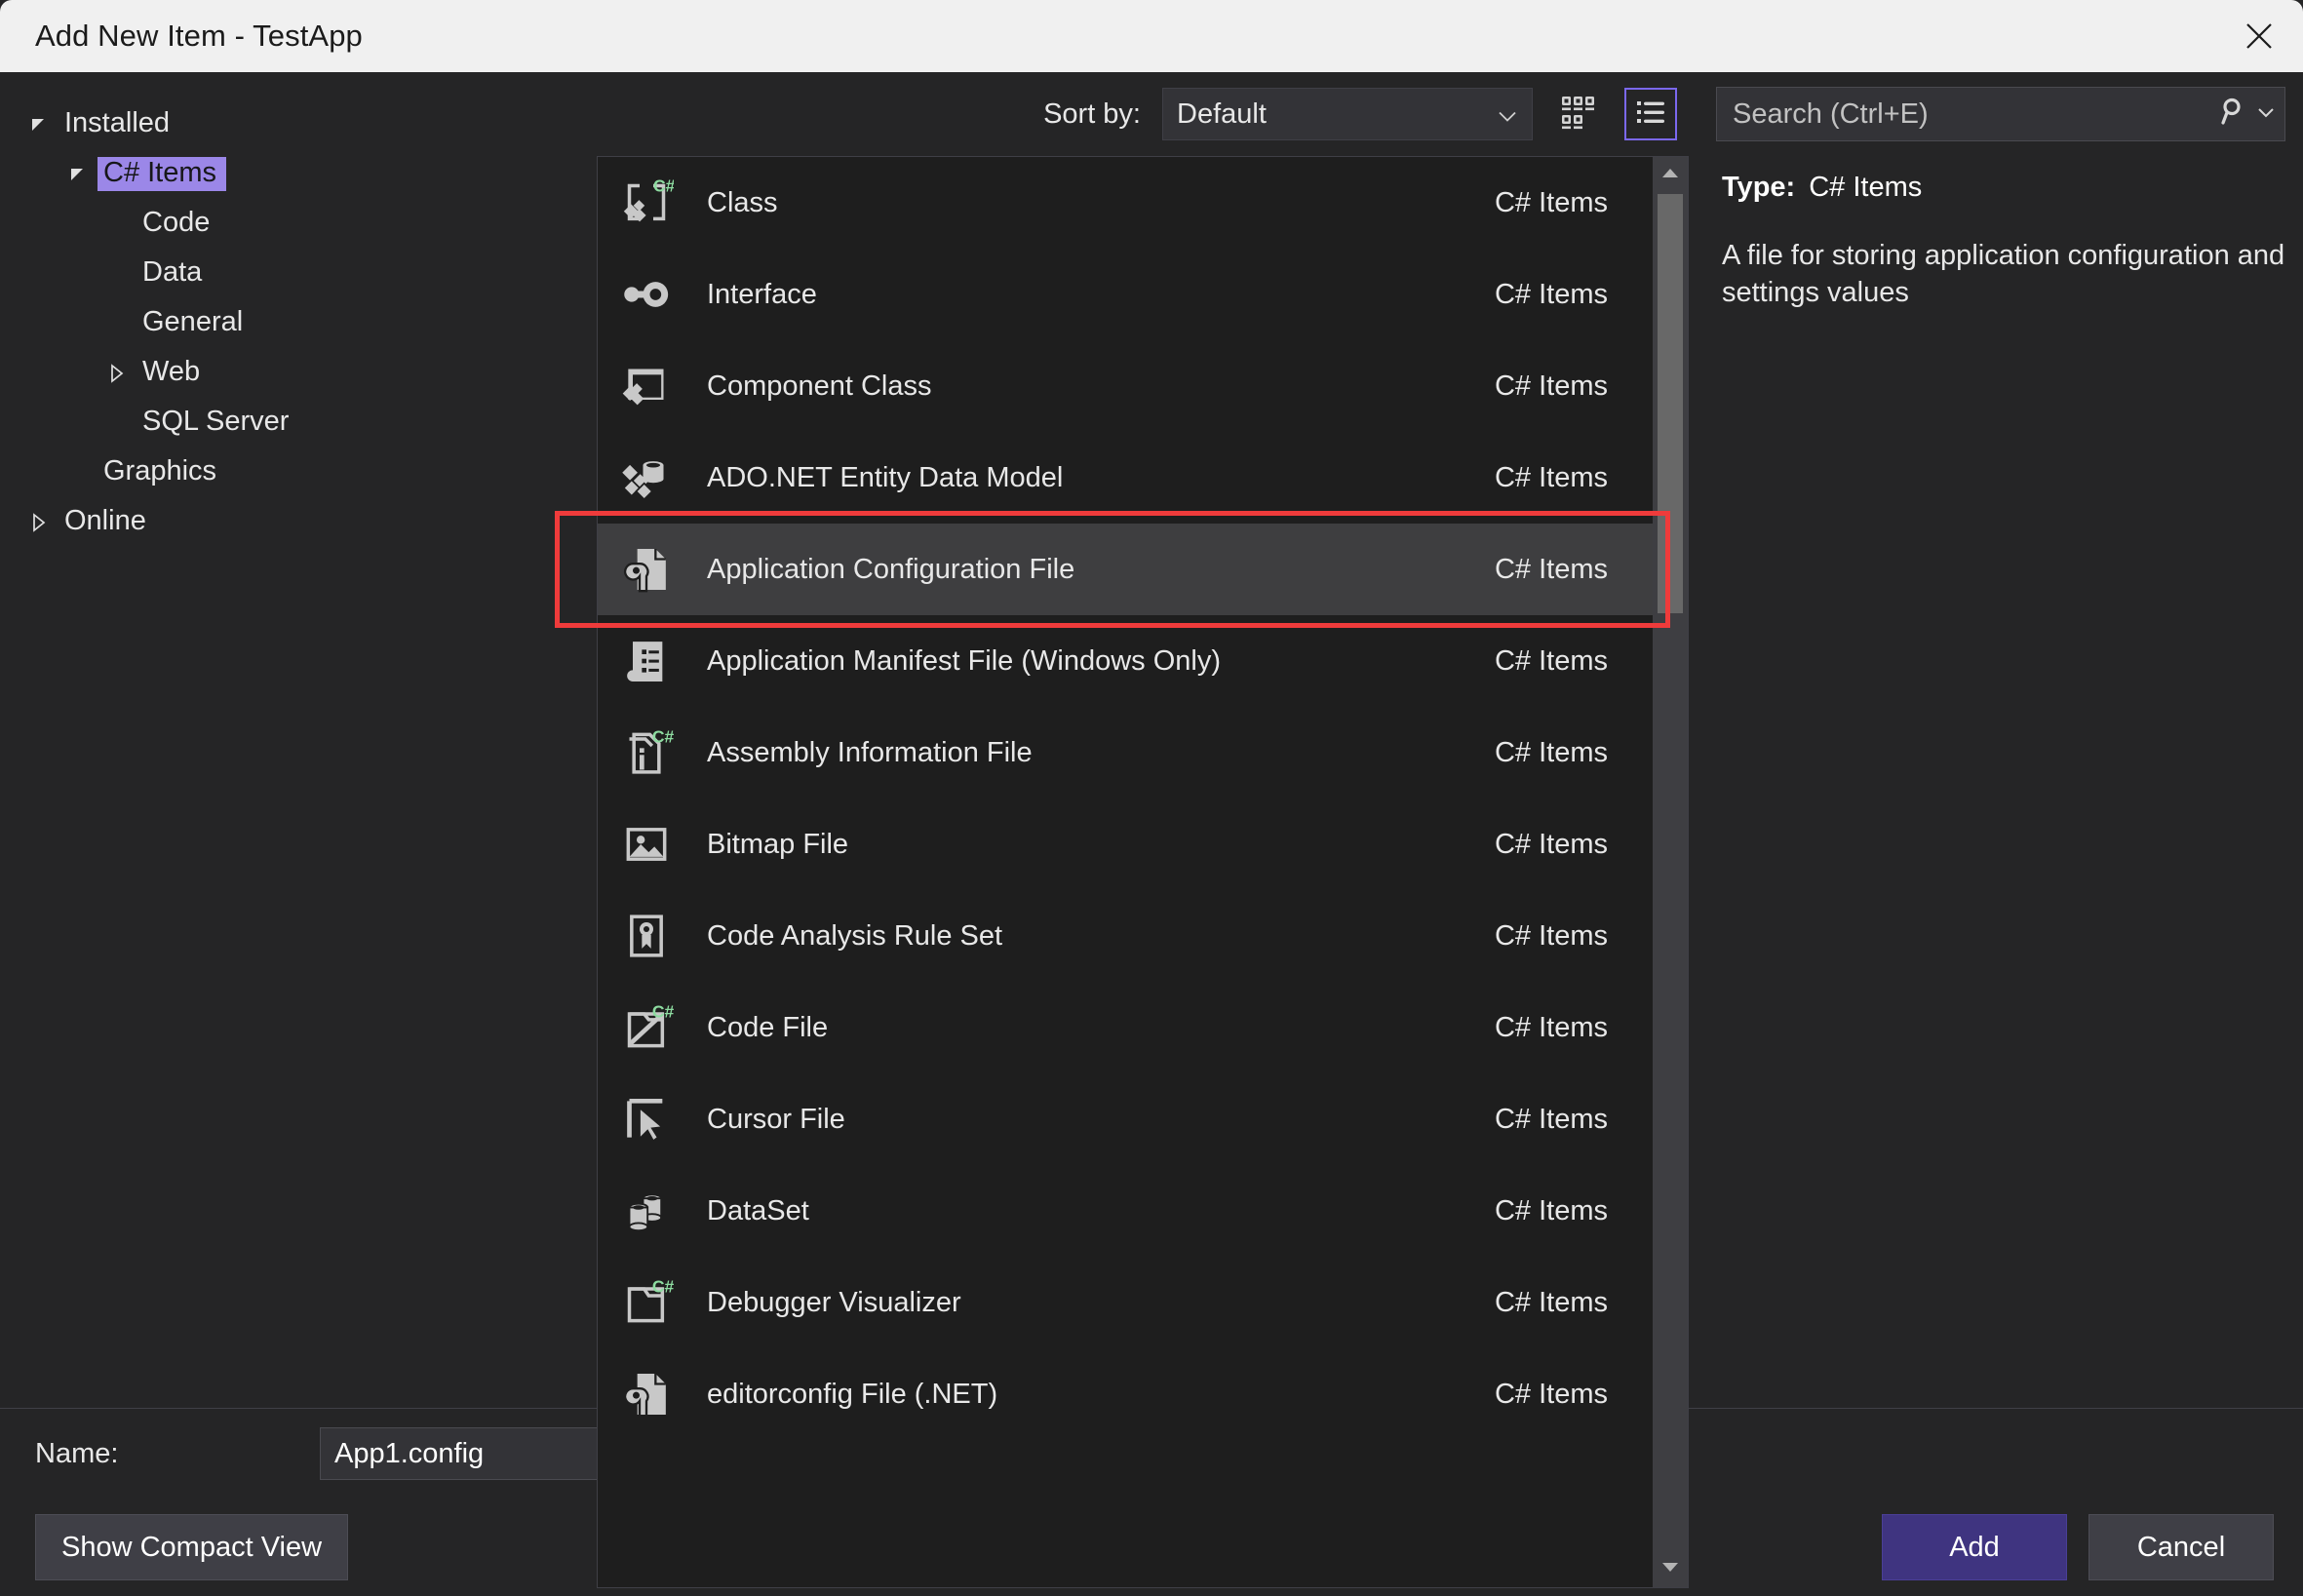 The width and height of the screenshot is (2303, 1596). What do you see at coordinates (647, 203) in the screenshot?
I see `class-csharp-icon: C#` at bounding box center [647, 203].